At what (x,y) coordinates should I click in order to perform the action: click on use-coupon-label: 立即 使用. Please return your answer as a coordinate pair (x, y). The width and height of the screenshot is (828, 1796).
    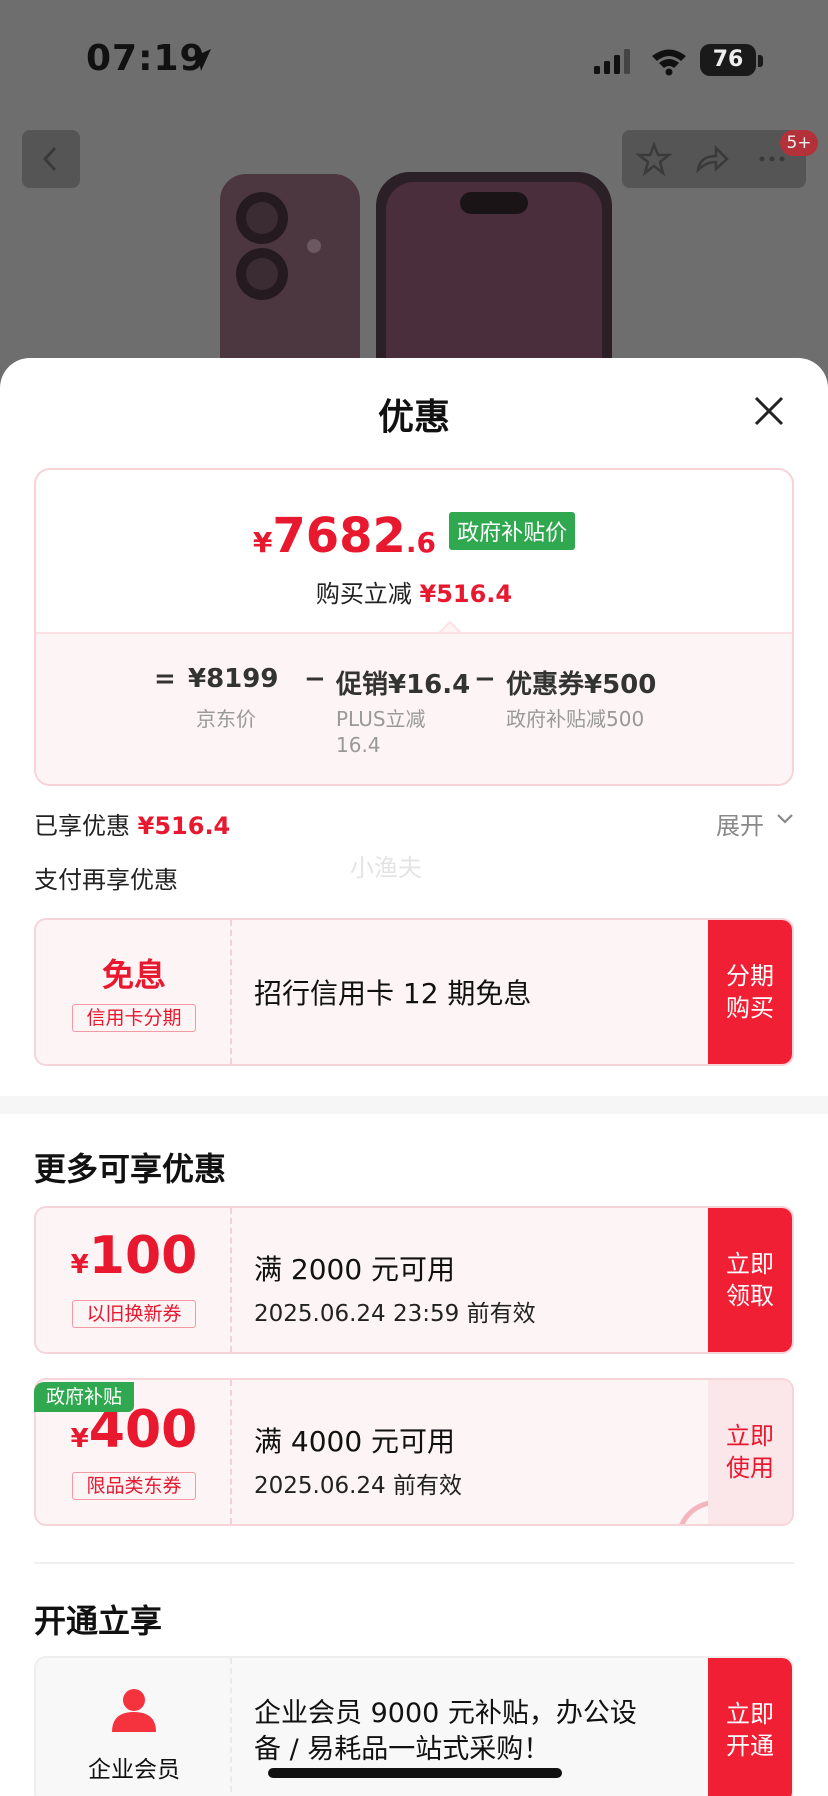
    Looking at the image, I should click on (750, 1452).